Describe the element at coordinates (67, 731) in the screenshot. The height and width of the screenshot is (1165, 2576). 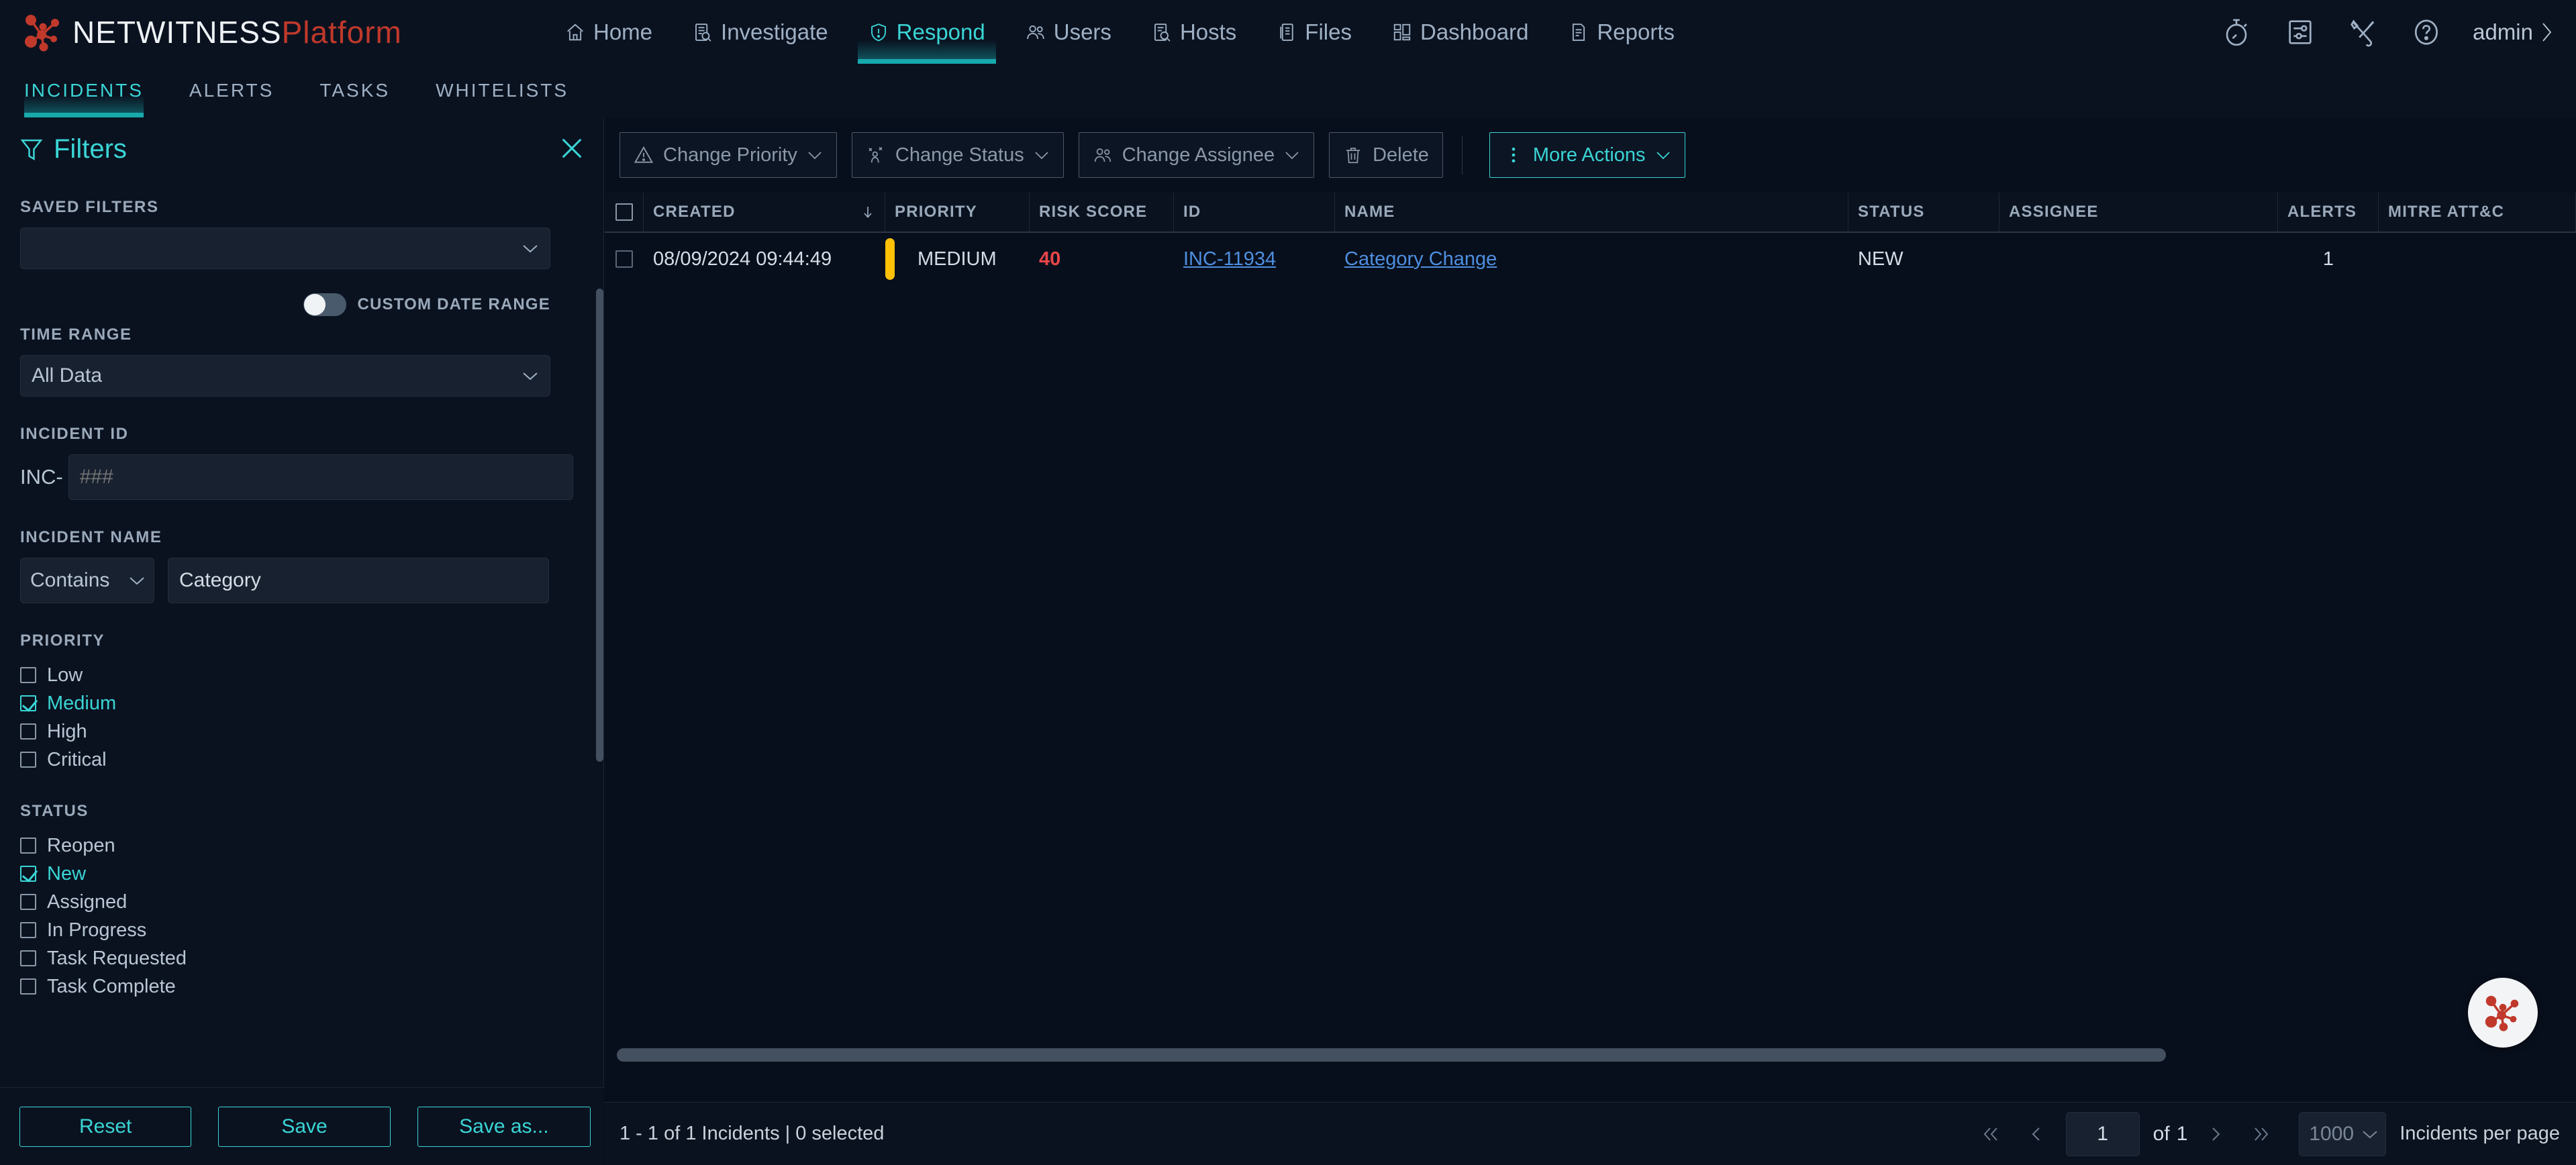
I see `priority-option-label: High` at that location.